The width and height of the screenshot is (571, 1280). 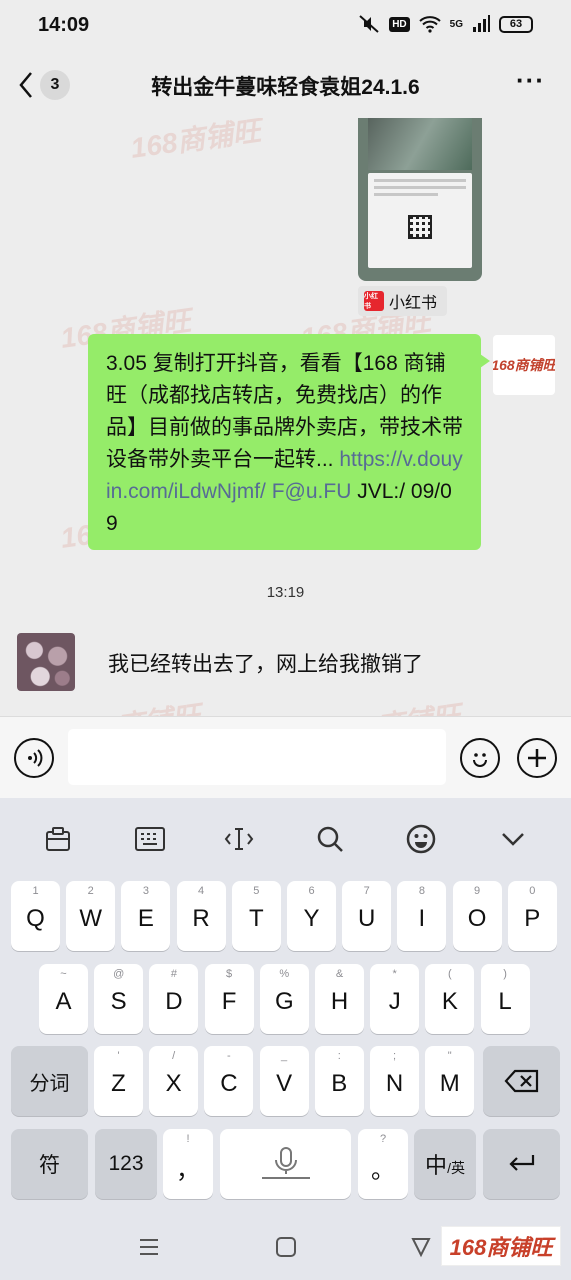 I want to click on backspace-key, so click(x=521, y=1081).